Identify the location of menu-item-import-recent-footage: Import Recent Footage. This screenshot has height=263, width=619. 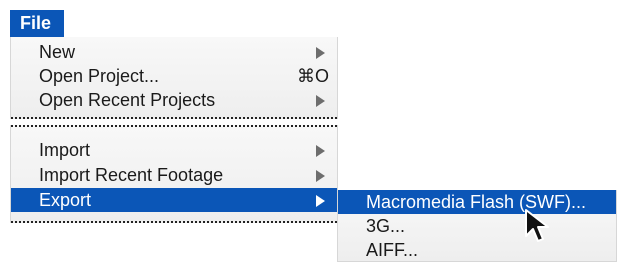
(174, 175).